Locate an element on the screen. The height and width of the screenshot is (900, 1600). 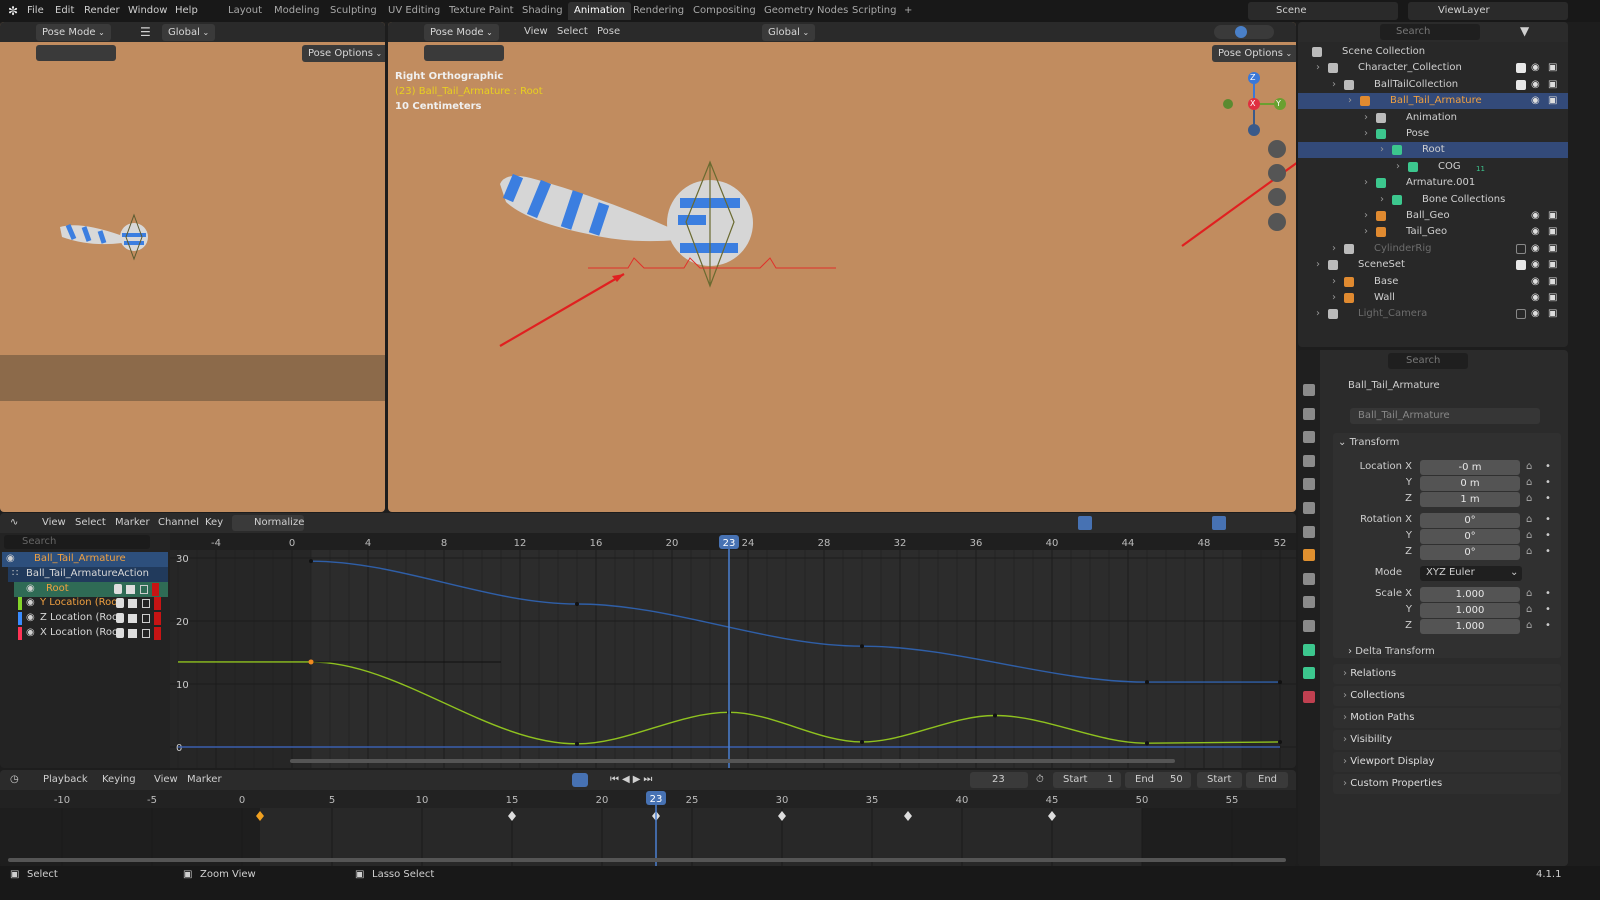
gizmo-x-label: X is located at coordinates (1252, 104).